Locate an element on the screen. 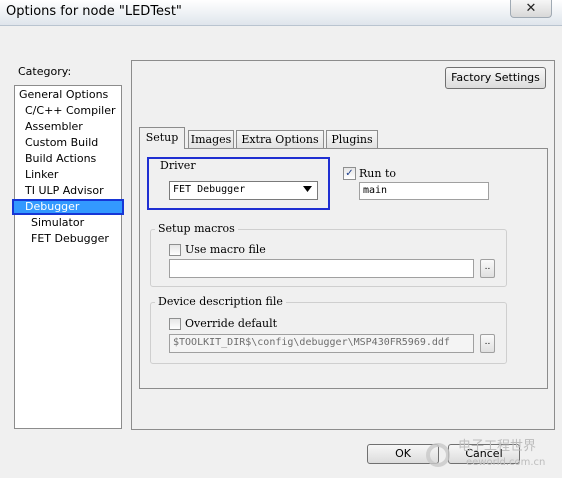  override-default-label: Override default is located at coordinates (231, 323).